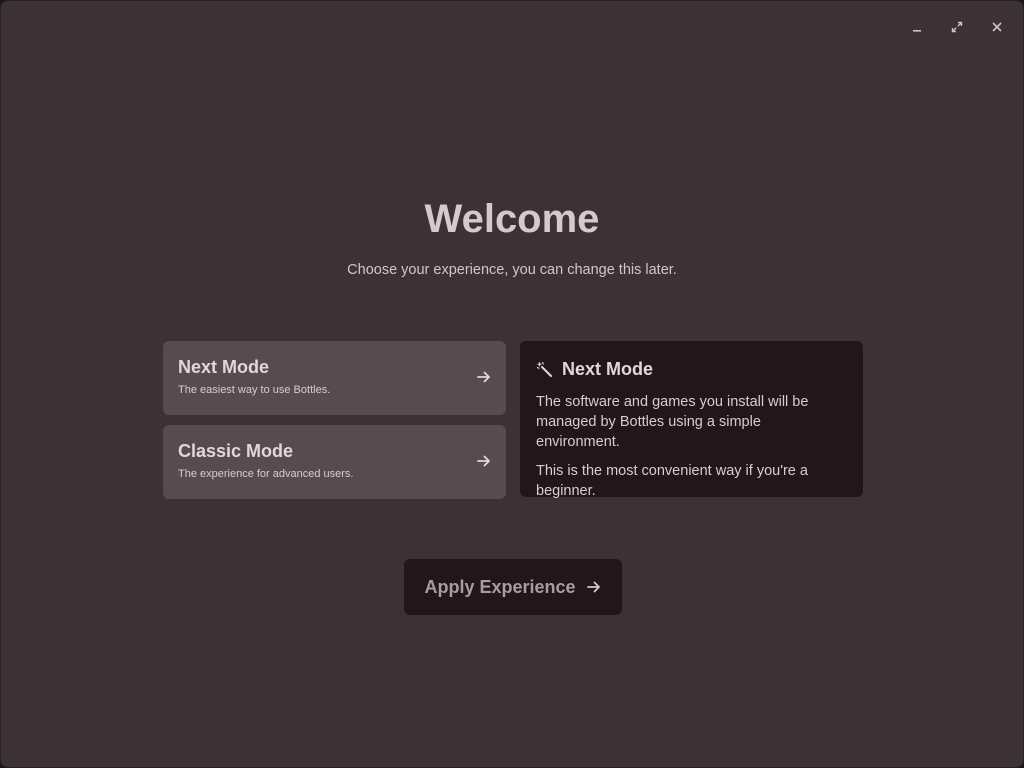  I want to click on close-button, so click(997, 27).